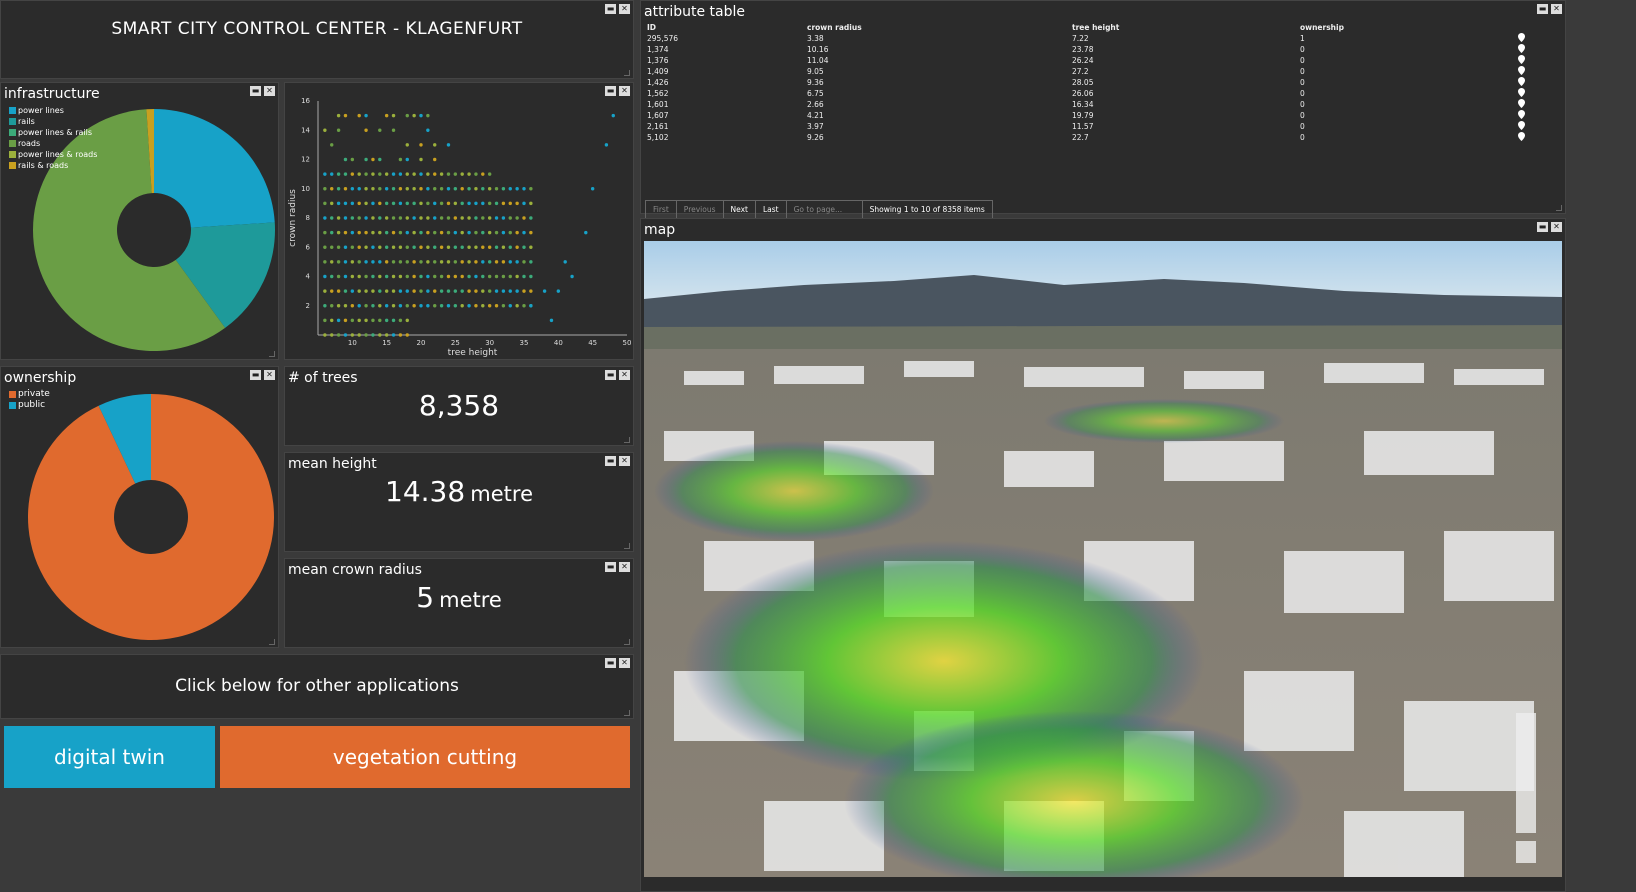 This screenshot has height=892, width=1636. What do you see at coordinates (1105, 82) in the screenshot?
I see `table-row: 1,426 9.36 28.05 0` at bounding box center [1105, 82].